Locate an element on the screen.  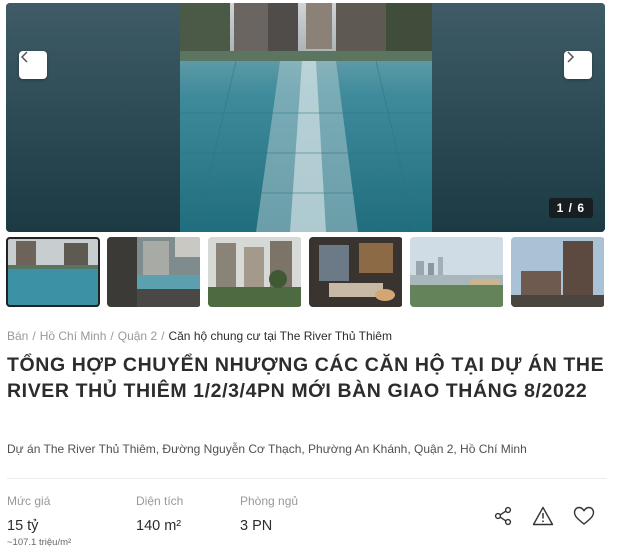
breadcrumb-item-district: Quận 2 is located at coordinates (137, 336).